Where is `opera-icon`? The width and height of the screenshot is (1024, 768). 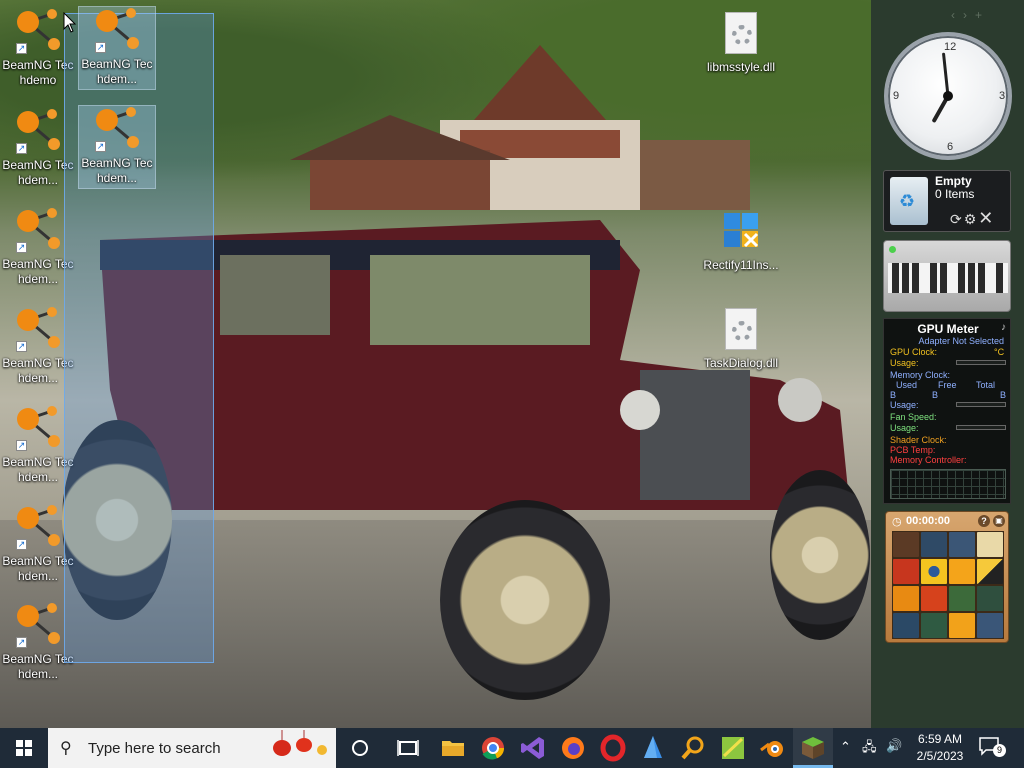 opera-icon is located at coordinates (613, 748).